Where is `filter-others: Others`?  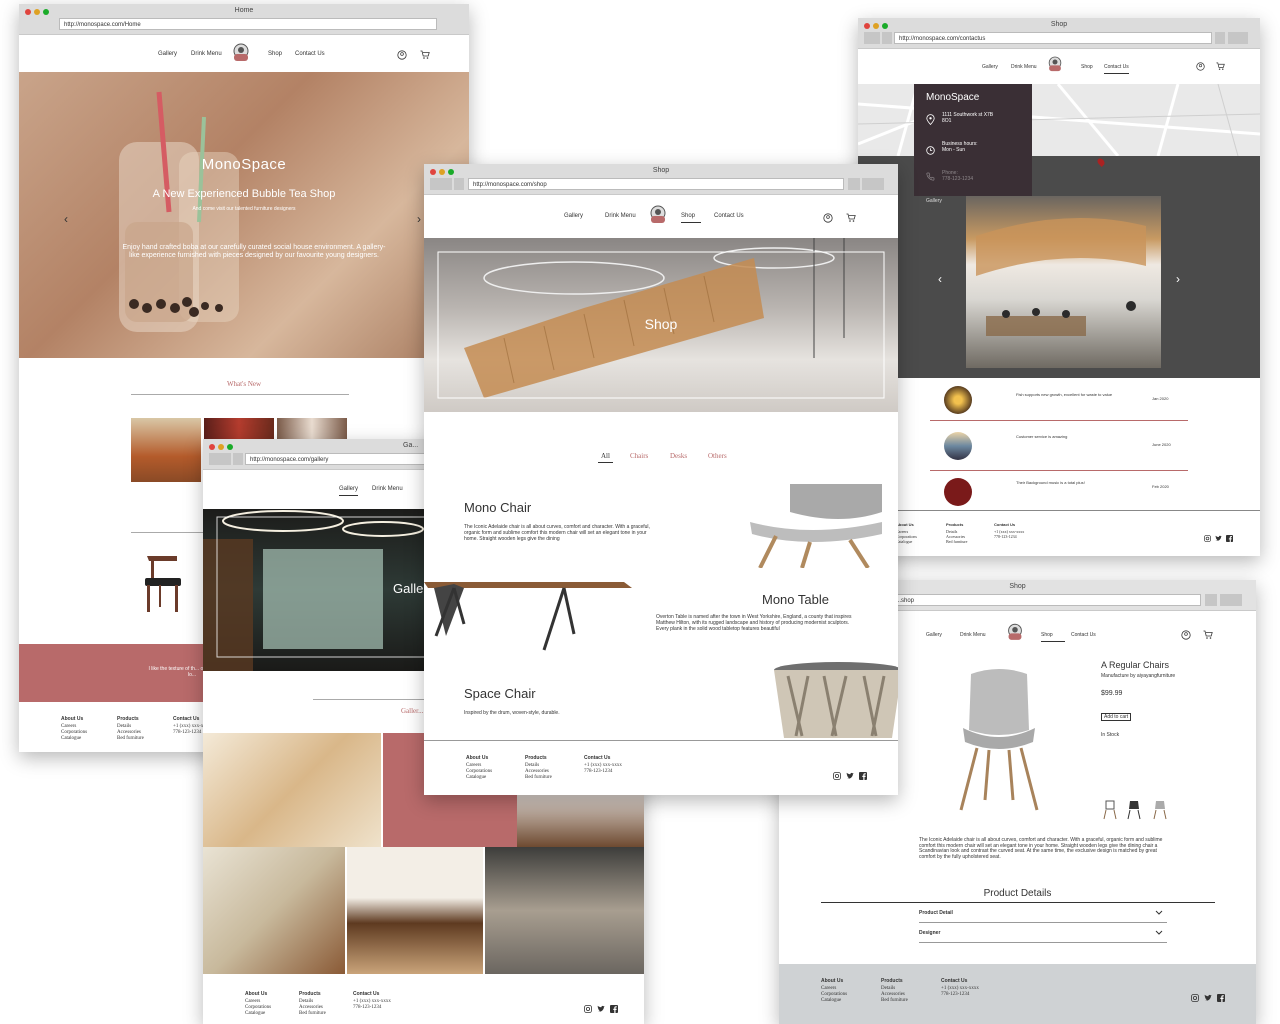 filter-others: Others is located at coordinates (717, 456).